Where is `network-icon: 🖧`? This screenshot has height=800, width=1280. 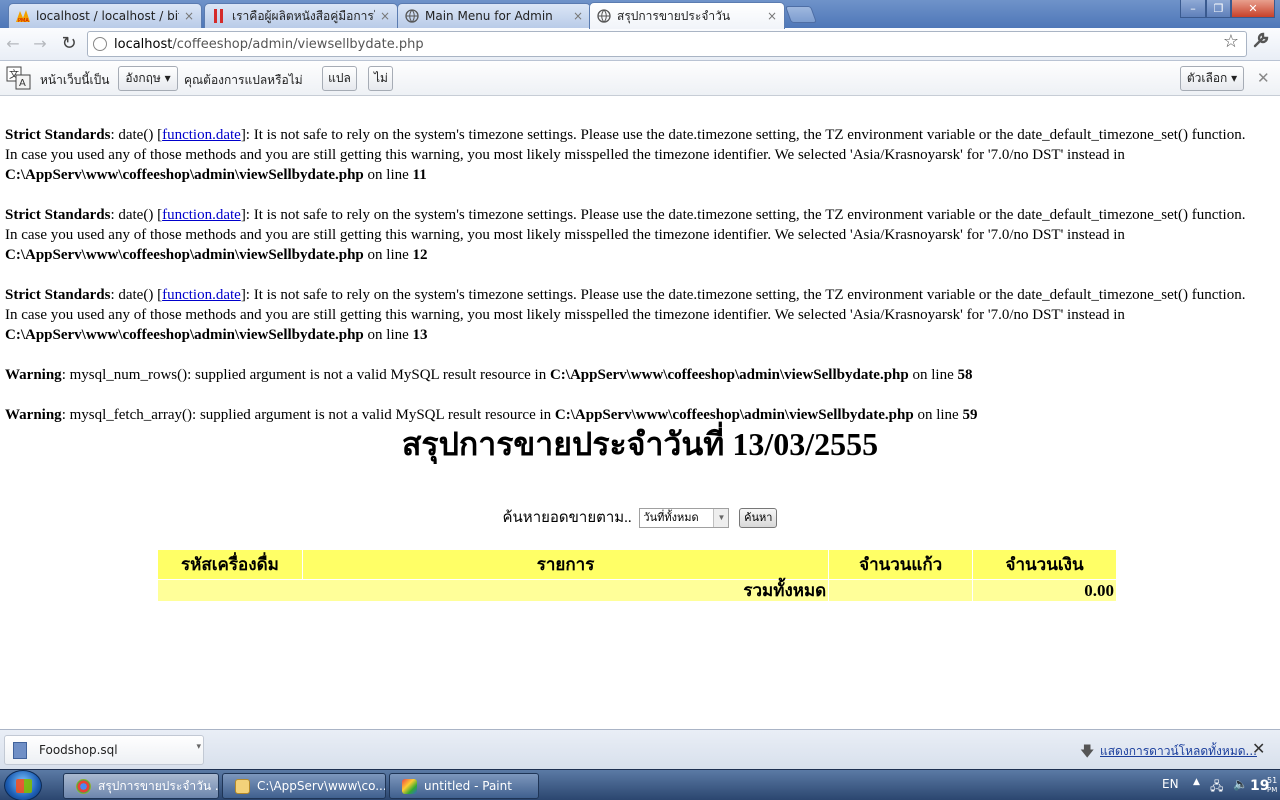
network-icon: 🖧 is located at coordinates (1216, 787).